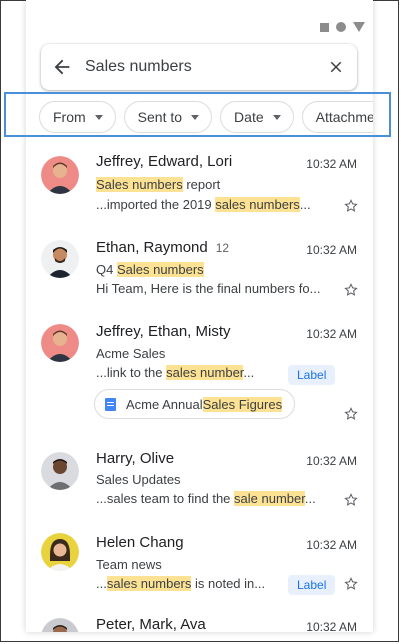 This screenshot has width=401, height=644. Describe the element at coordinates (359, 27) in the screenshot. I see `back-nav-icon` at that location.